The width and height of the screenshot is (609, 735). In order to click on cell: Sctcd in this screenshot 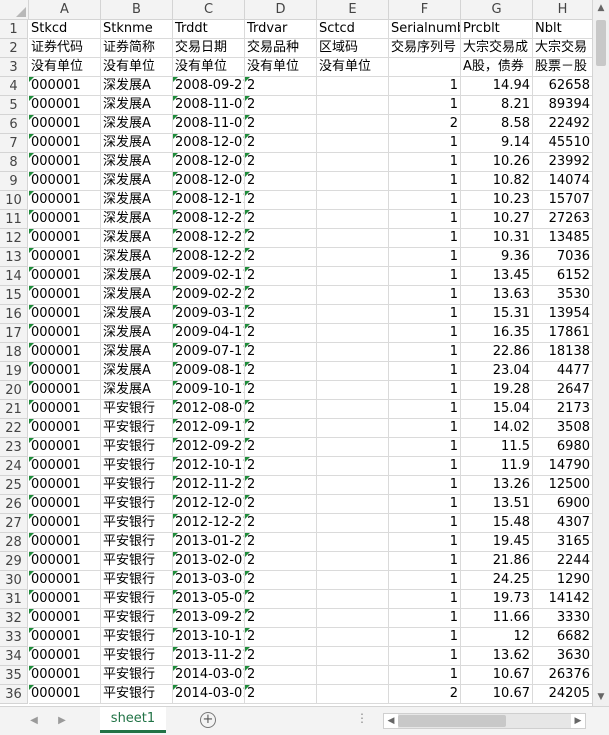, I will do `click(353, 29)`.